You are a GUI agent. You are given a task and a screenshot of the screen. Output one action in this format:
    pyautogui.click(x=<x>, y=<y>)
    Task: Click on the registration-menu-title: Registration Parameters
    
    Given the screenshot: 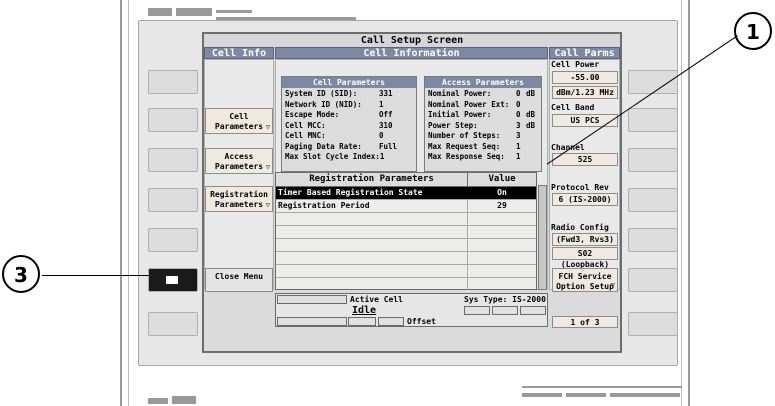 What is the action you would take?
    pyautogui.click(x=371, y=179)
    